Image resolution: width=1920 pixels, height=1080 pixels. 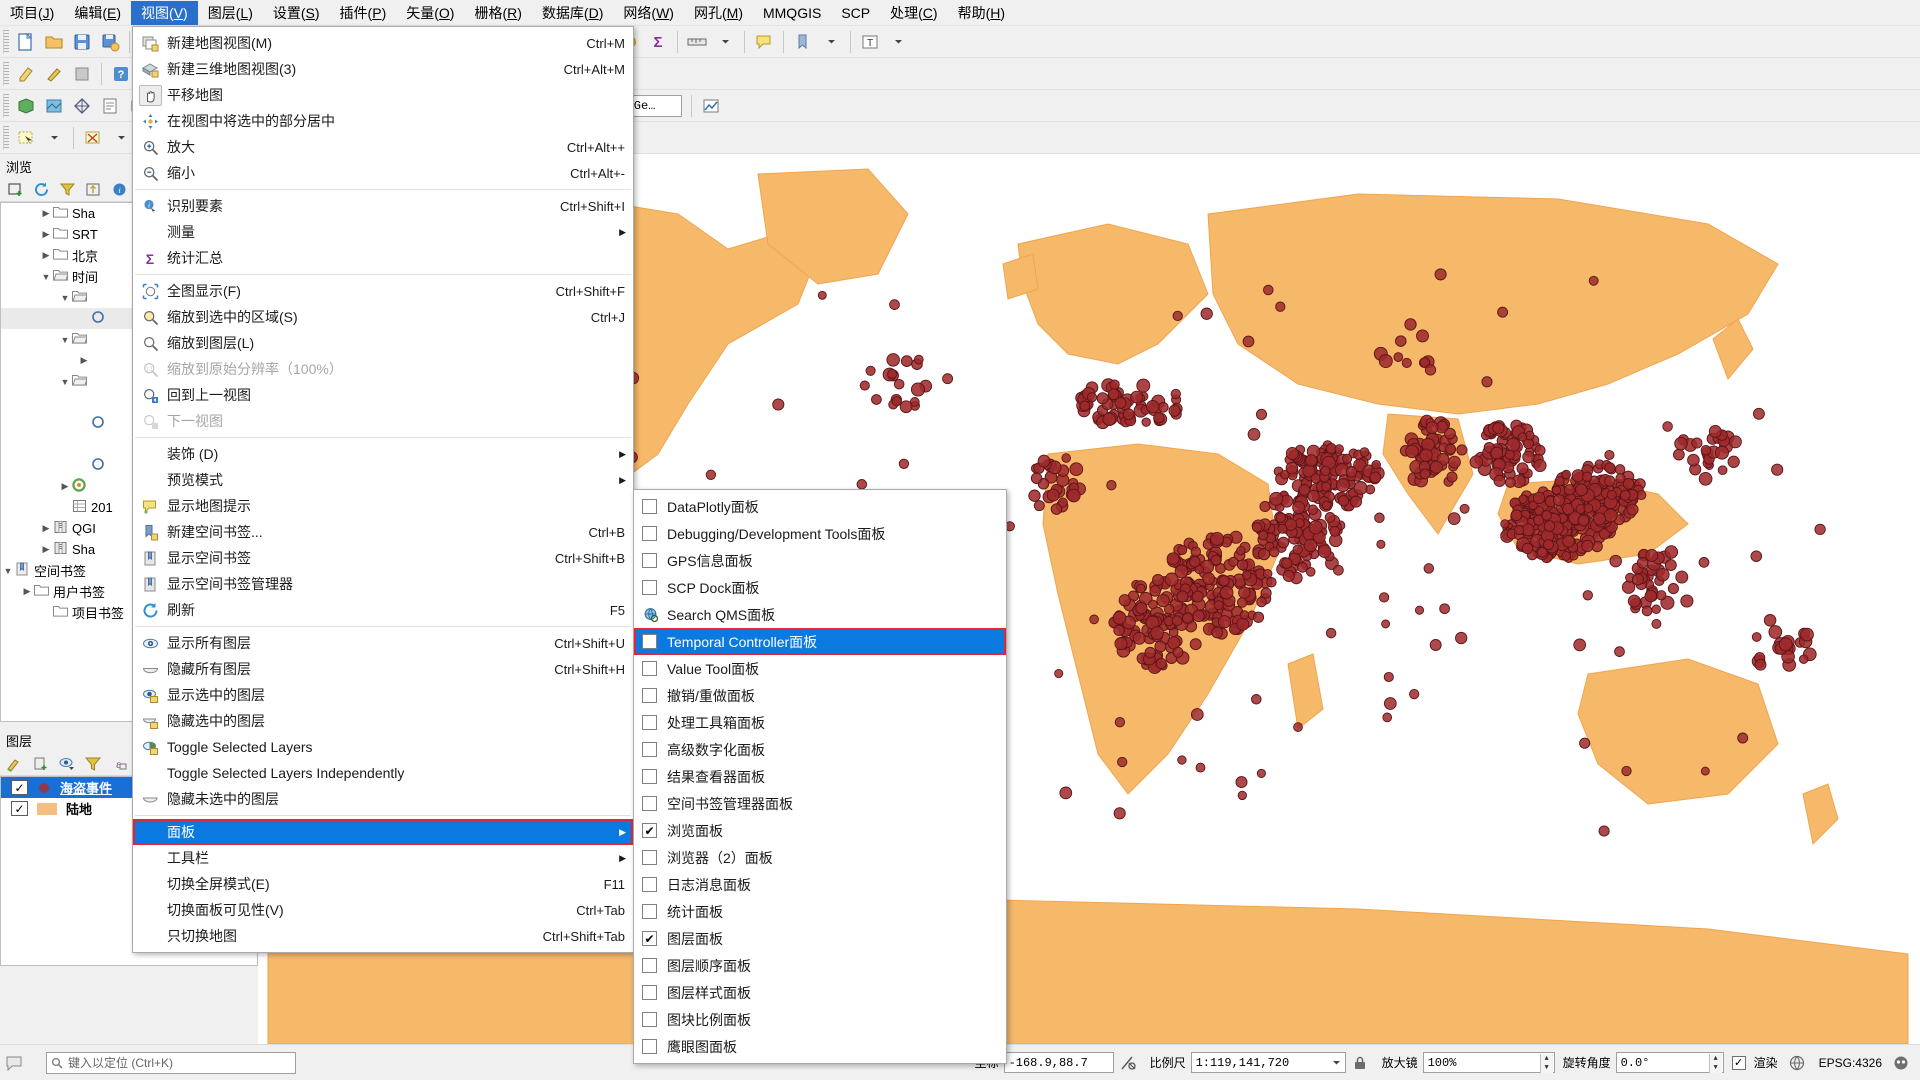 I want to click on select-features-icon, so click(x=26, y=138).